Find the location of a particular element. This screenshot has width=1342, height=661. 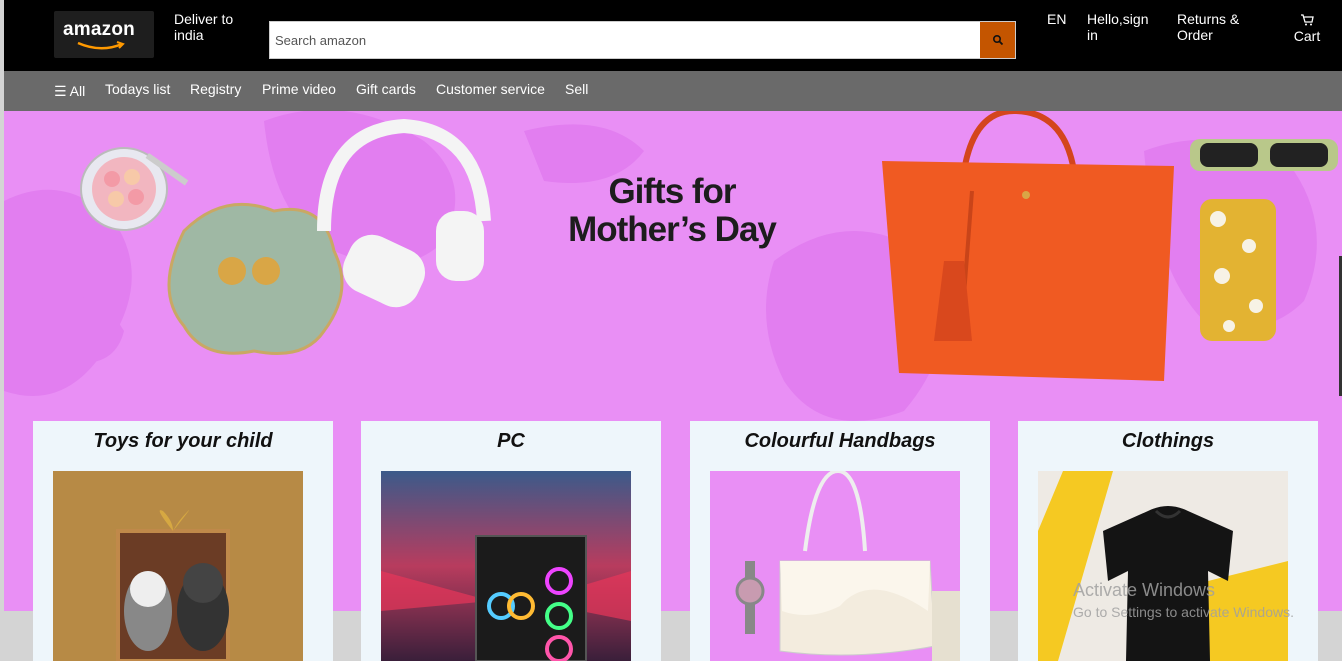

deliver-to: Deliver to india is located at coordinates (214, 27).